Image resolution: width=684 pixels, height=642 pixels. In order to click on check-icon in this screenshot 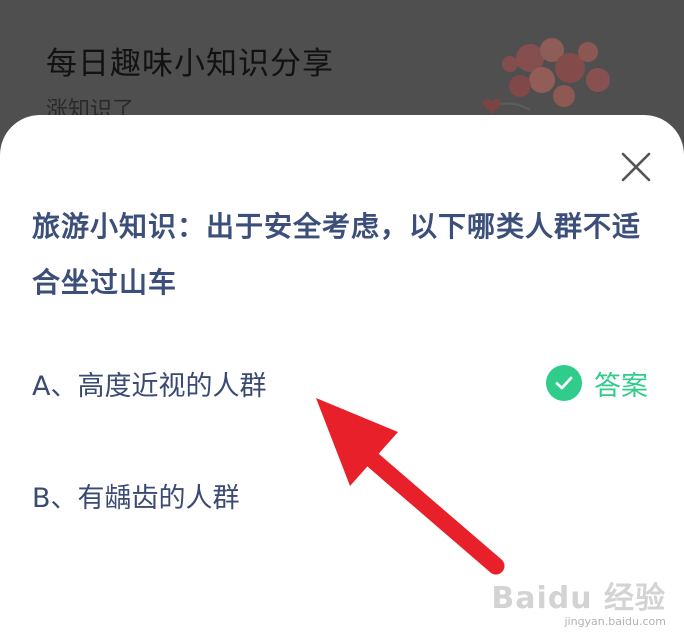, I will do `click(564, 383)`.